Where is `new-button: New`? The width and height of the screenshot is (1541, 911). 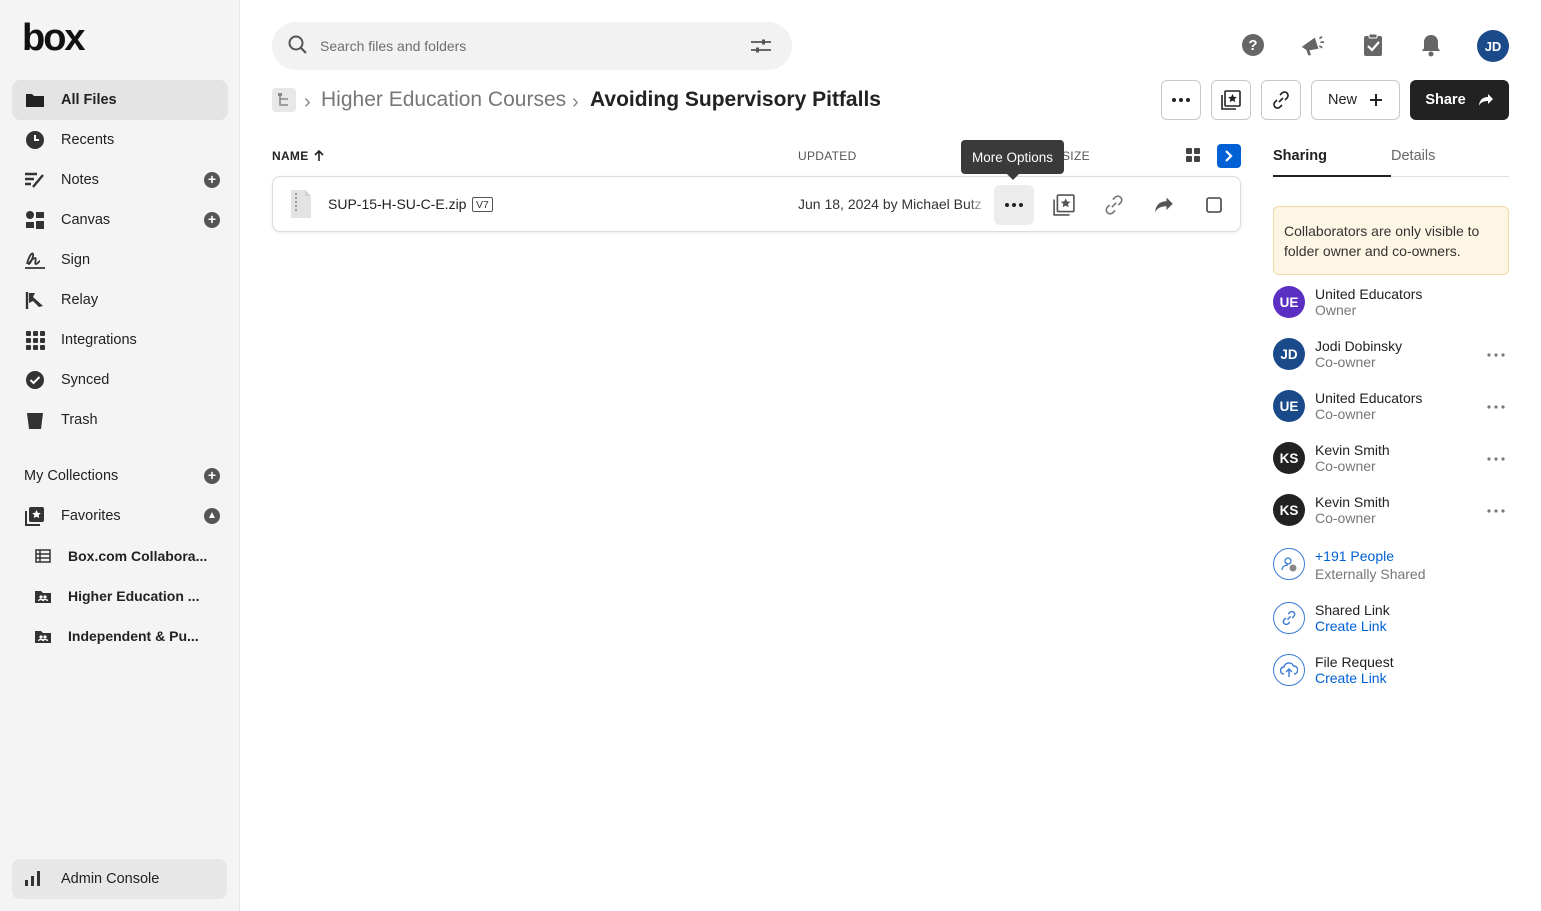 new-button: New is located at coordinates (1355, 100).